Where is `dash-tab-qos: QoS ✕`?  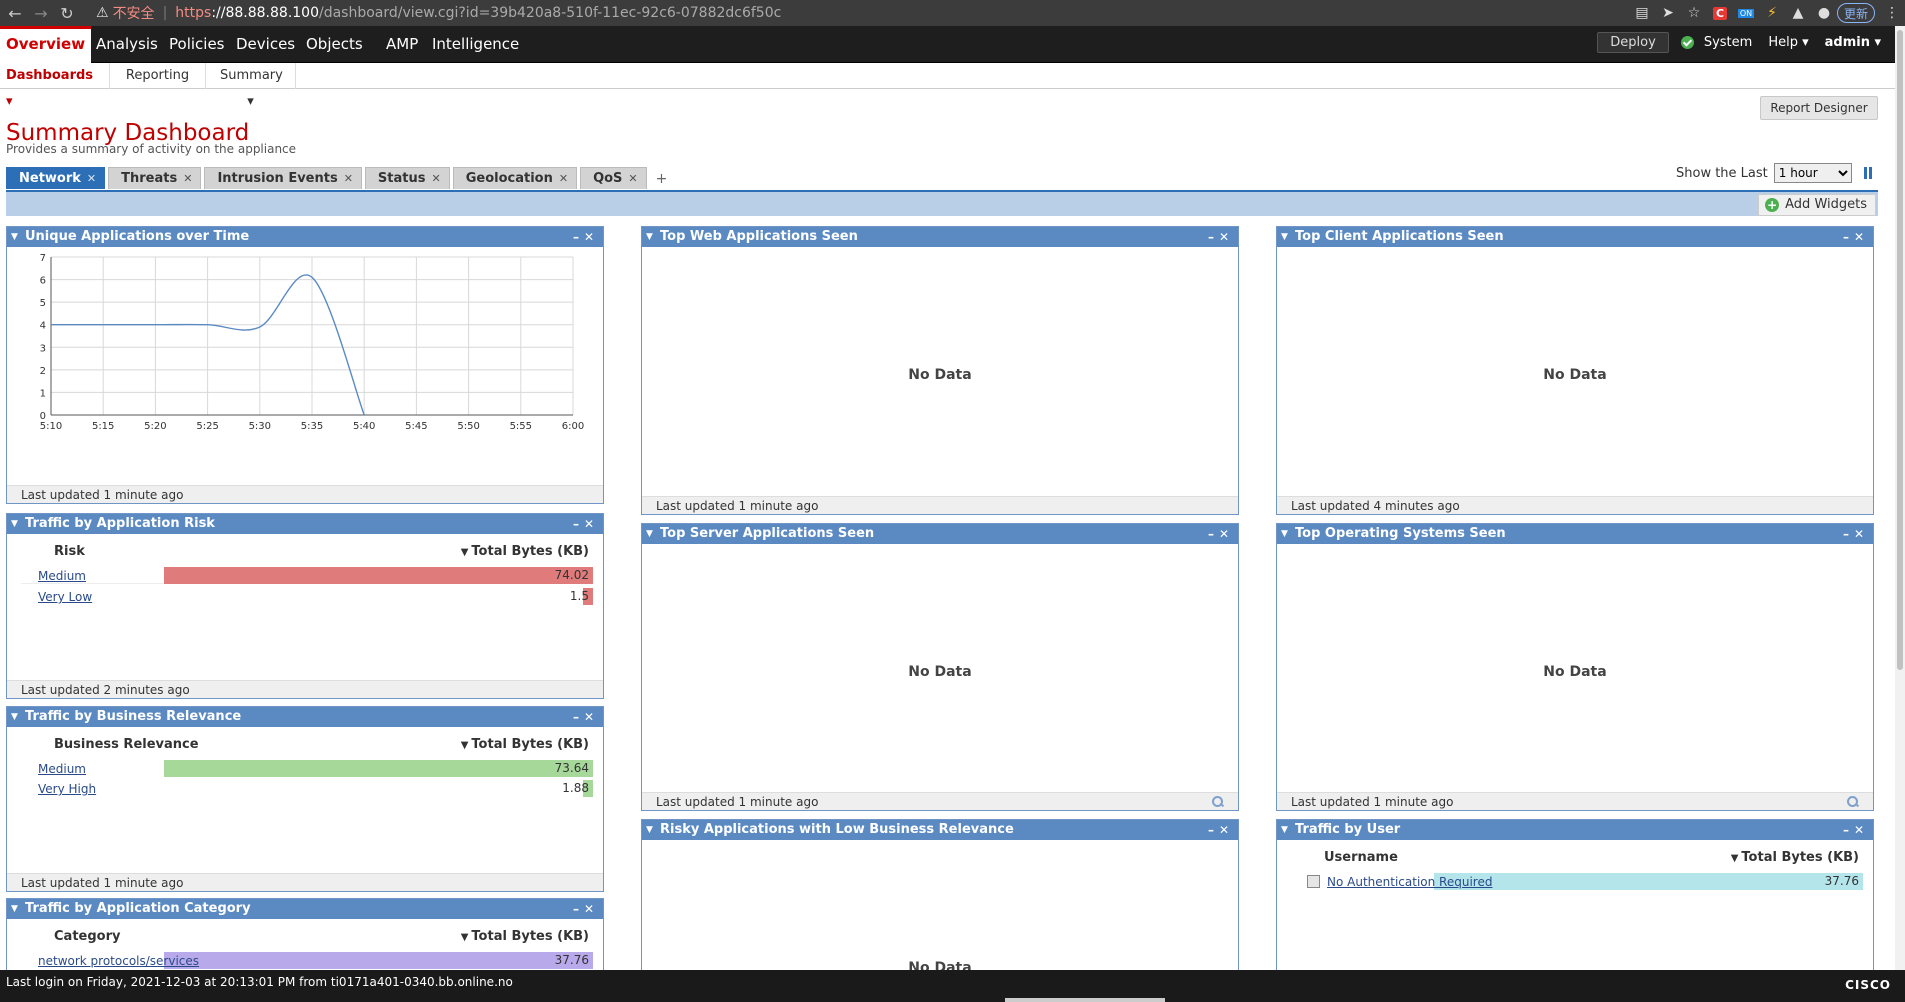
dash-tab-qos: QoS ✕ is located at coordinates (613, 178).